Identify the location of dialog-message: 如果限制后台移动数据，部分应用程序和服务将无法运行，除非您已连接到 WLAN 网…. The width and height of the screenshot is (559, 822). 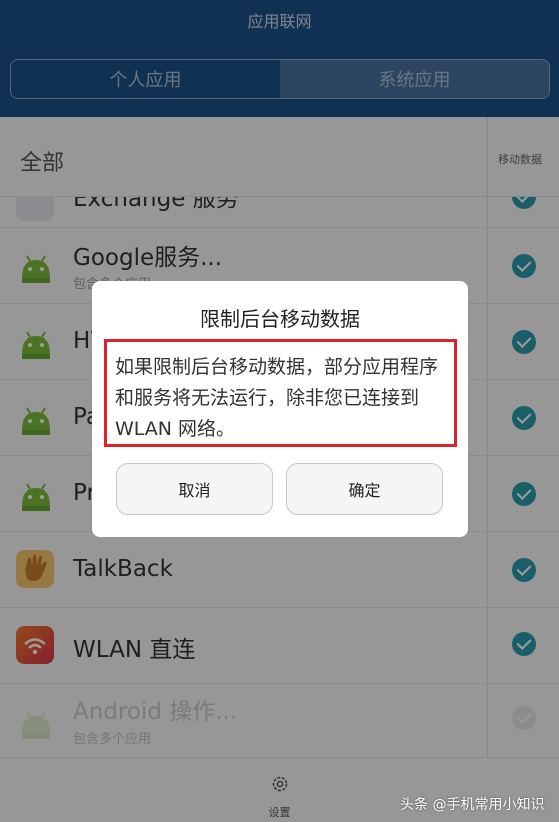
(277, 398).